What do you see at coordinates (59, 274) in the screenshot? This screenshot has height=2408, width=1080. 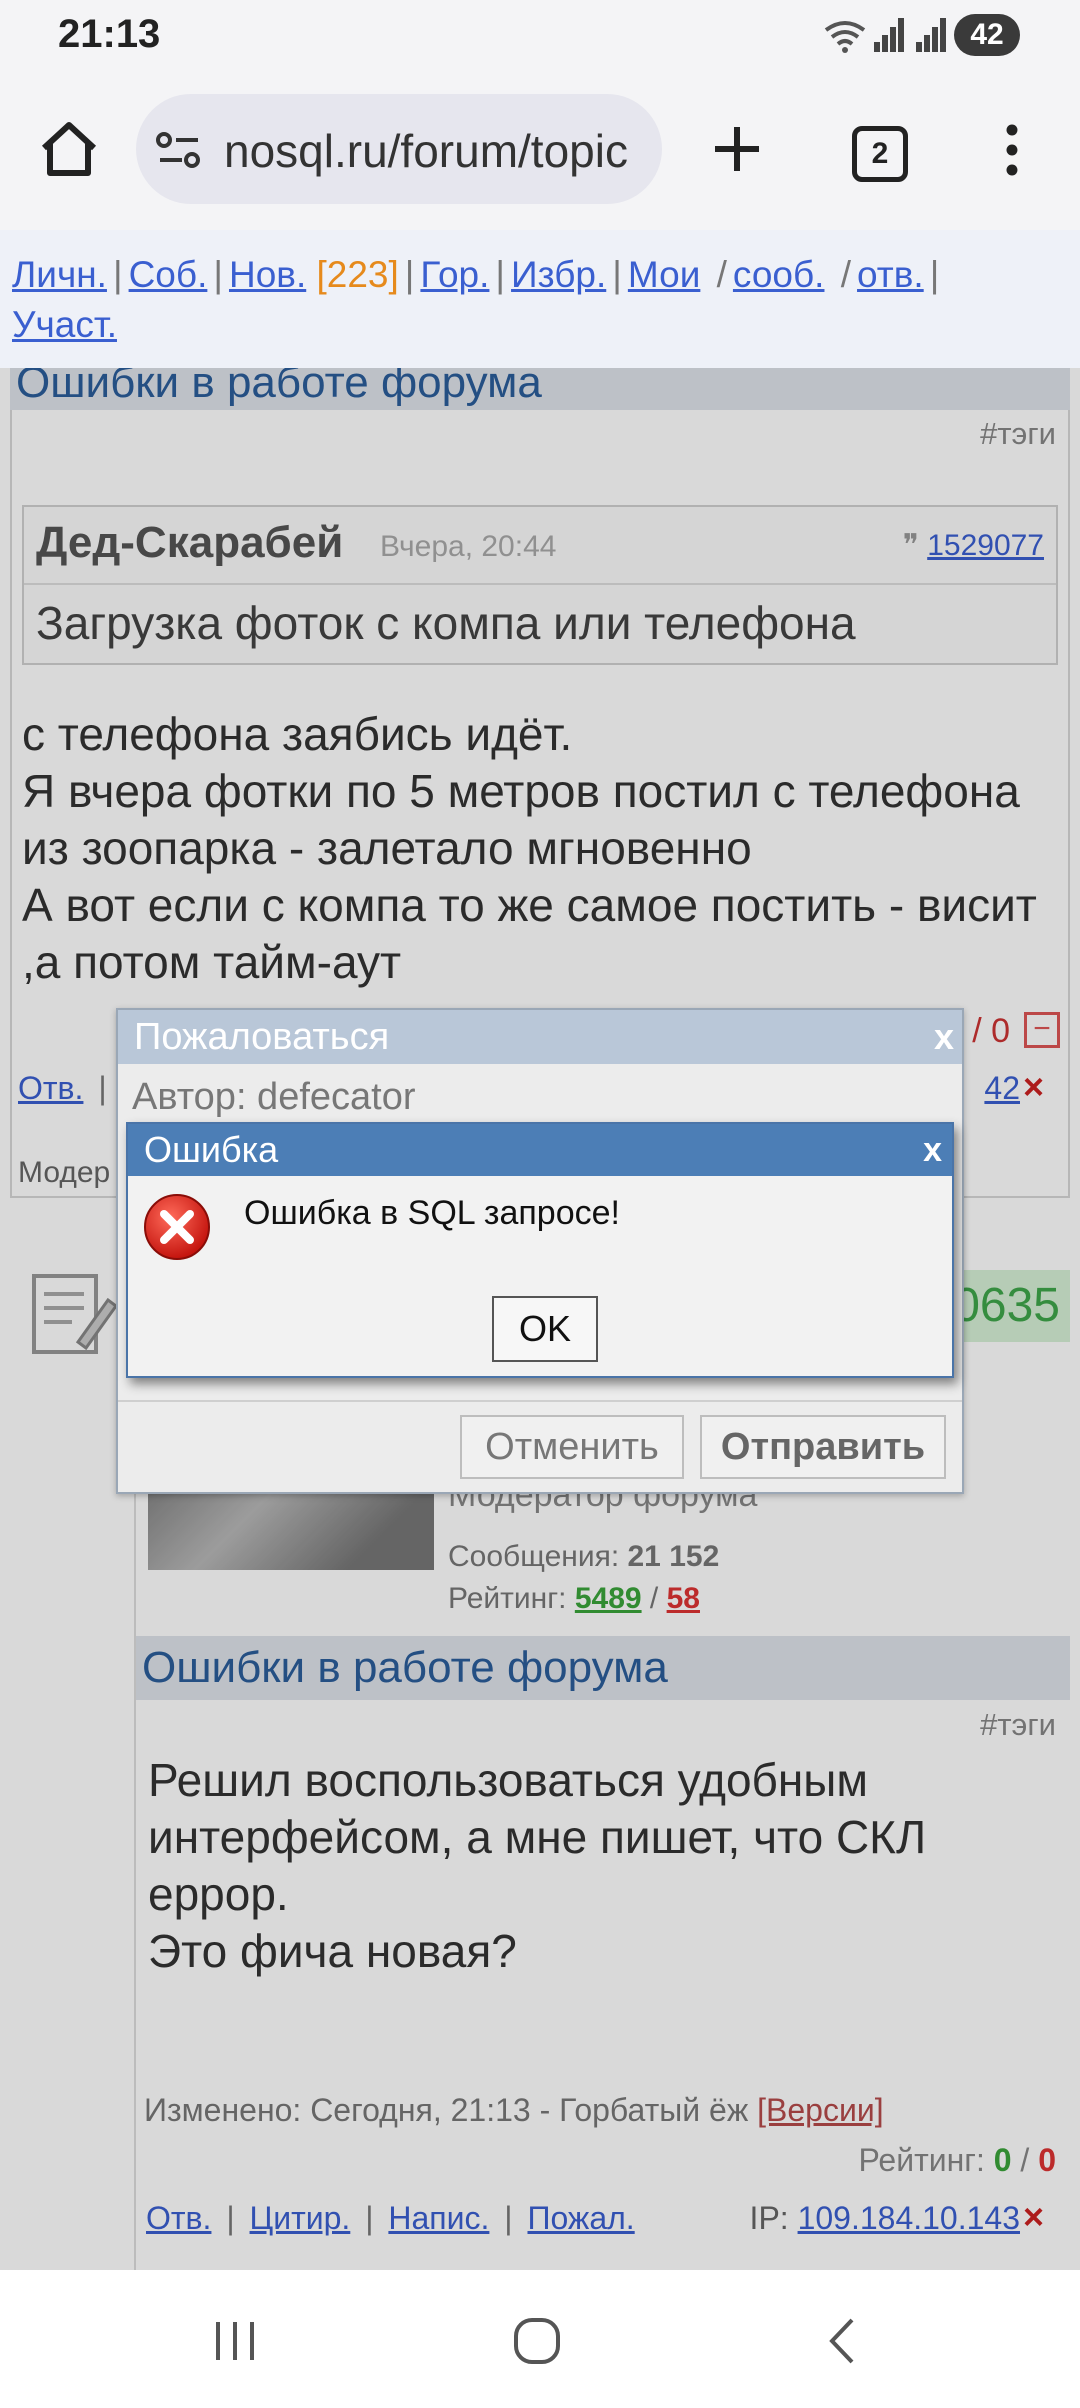 I see `nav-personal: Личн.` at bounding box center [59, 274].